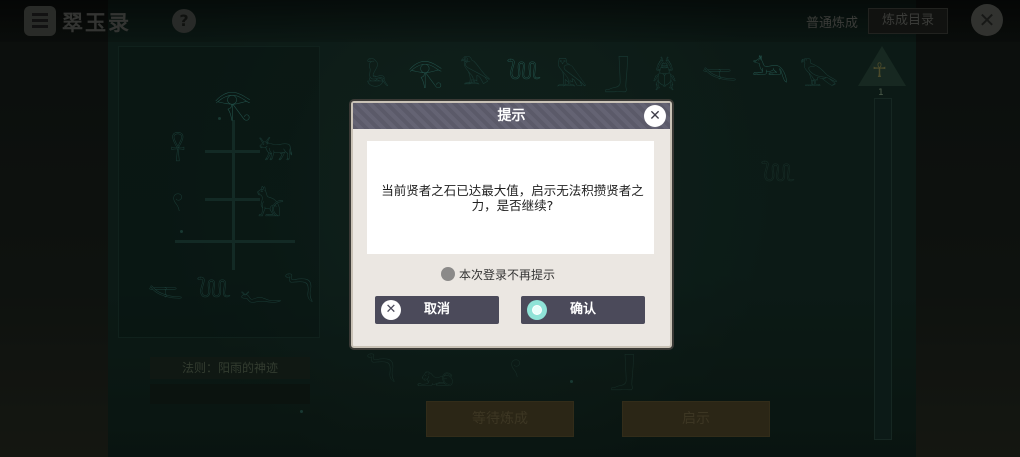 The width and height of the screenshot is (1020, 457). I want to click on confirm-button: 确认, so click(583, 310).